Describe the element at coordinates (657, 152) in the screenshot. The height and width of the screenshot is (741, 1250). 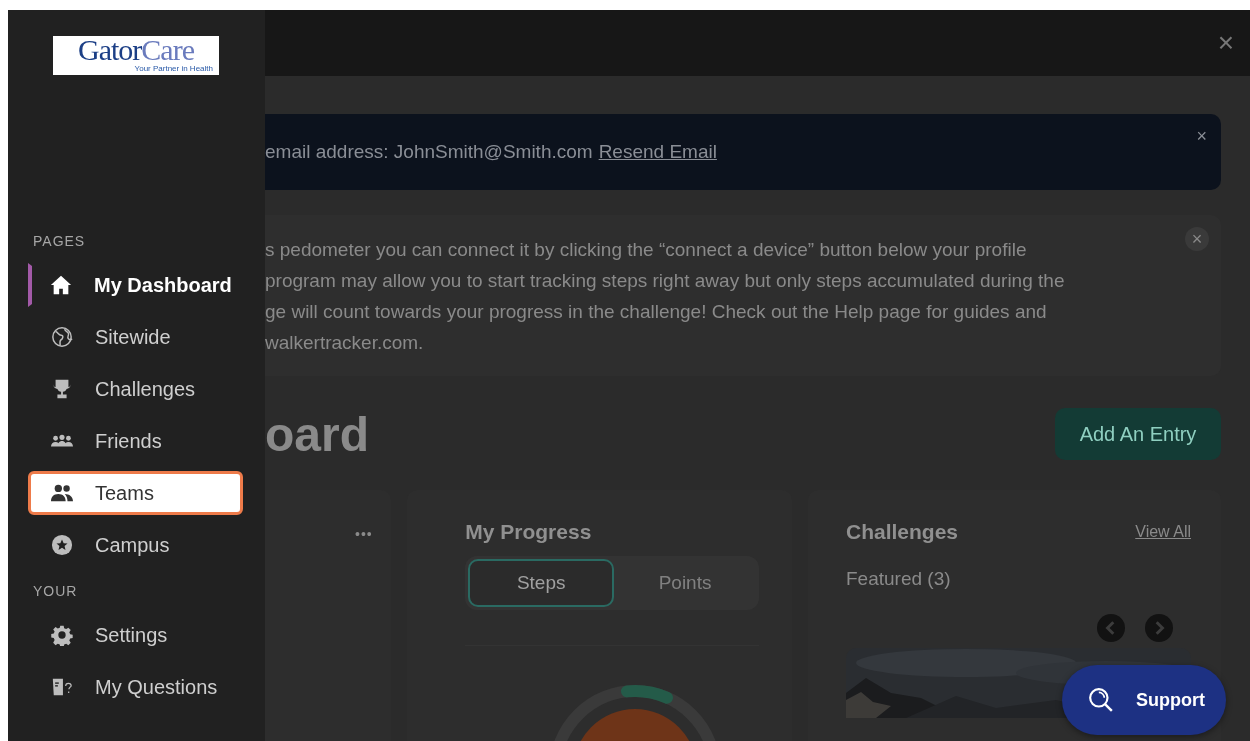
I see `resend-email-link: Resend Email` at that location.